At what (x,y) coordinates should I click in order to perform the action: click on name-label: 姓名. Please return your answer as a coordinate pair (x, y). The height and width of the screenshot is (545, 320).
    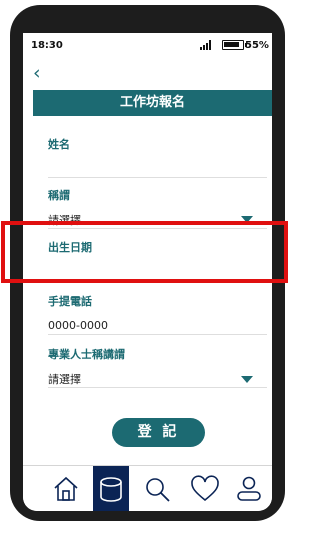
    Looking at the image, I should click on (59, 144).